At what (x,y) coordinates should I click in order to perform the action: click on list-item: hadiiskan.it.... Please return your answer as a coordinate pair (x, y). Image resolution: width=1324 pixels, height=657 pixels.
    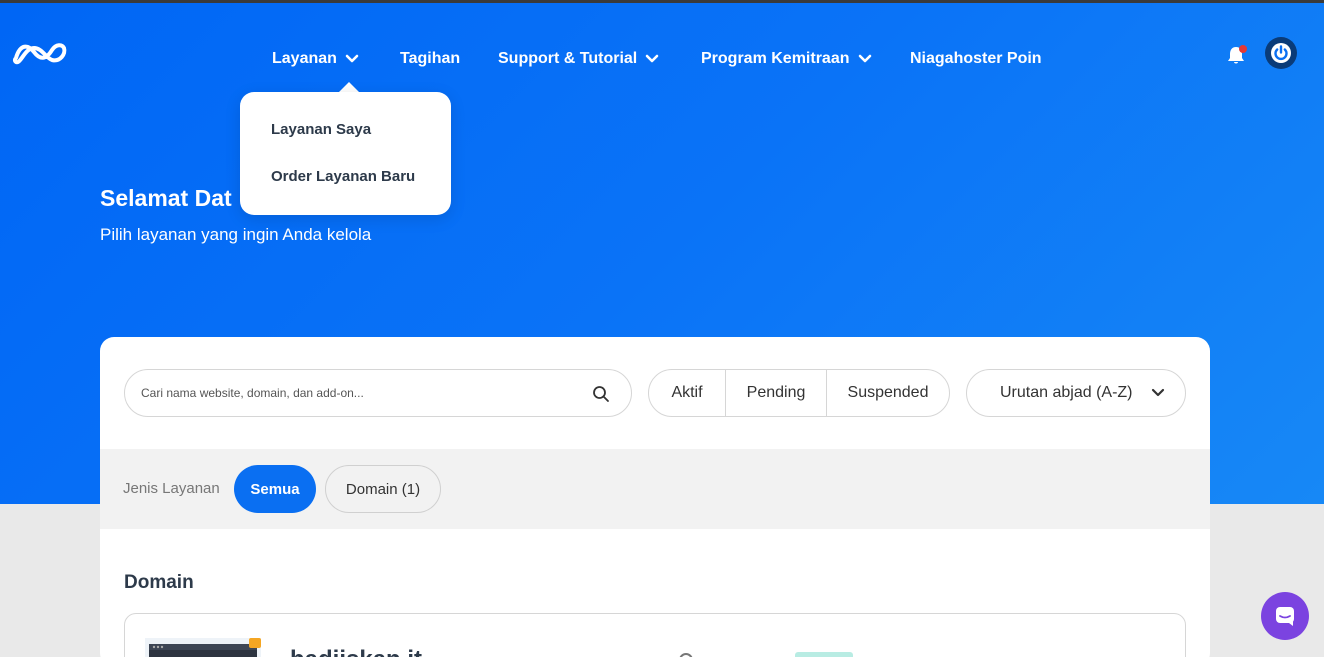
    Looking at the image, I should click on (655, 635).